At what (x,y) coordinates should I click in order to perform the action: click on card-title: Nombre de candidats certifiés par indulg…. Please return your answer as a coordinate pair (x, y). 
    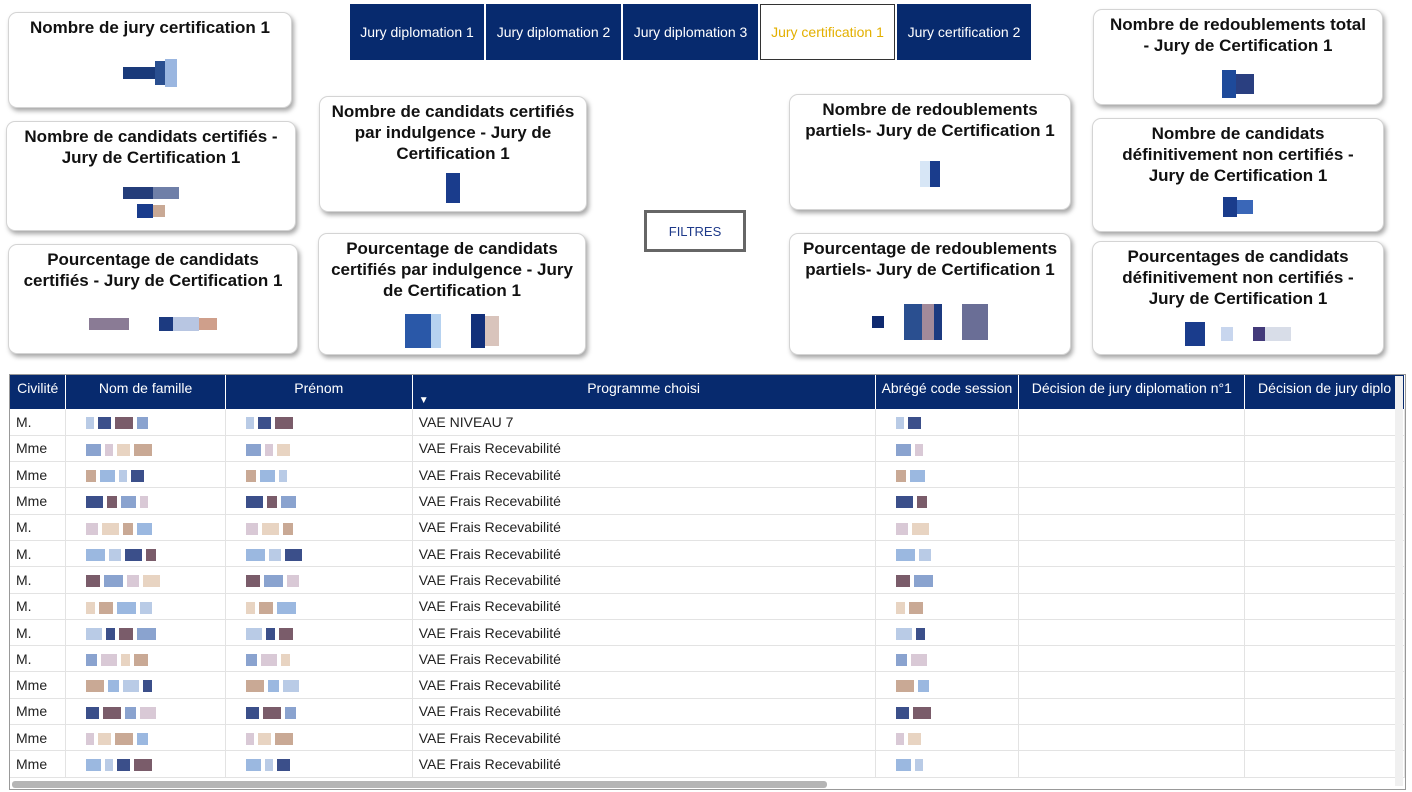
    Looking at the image, I should click on (453, 132).